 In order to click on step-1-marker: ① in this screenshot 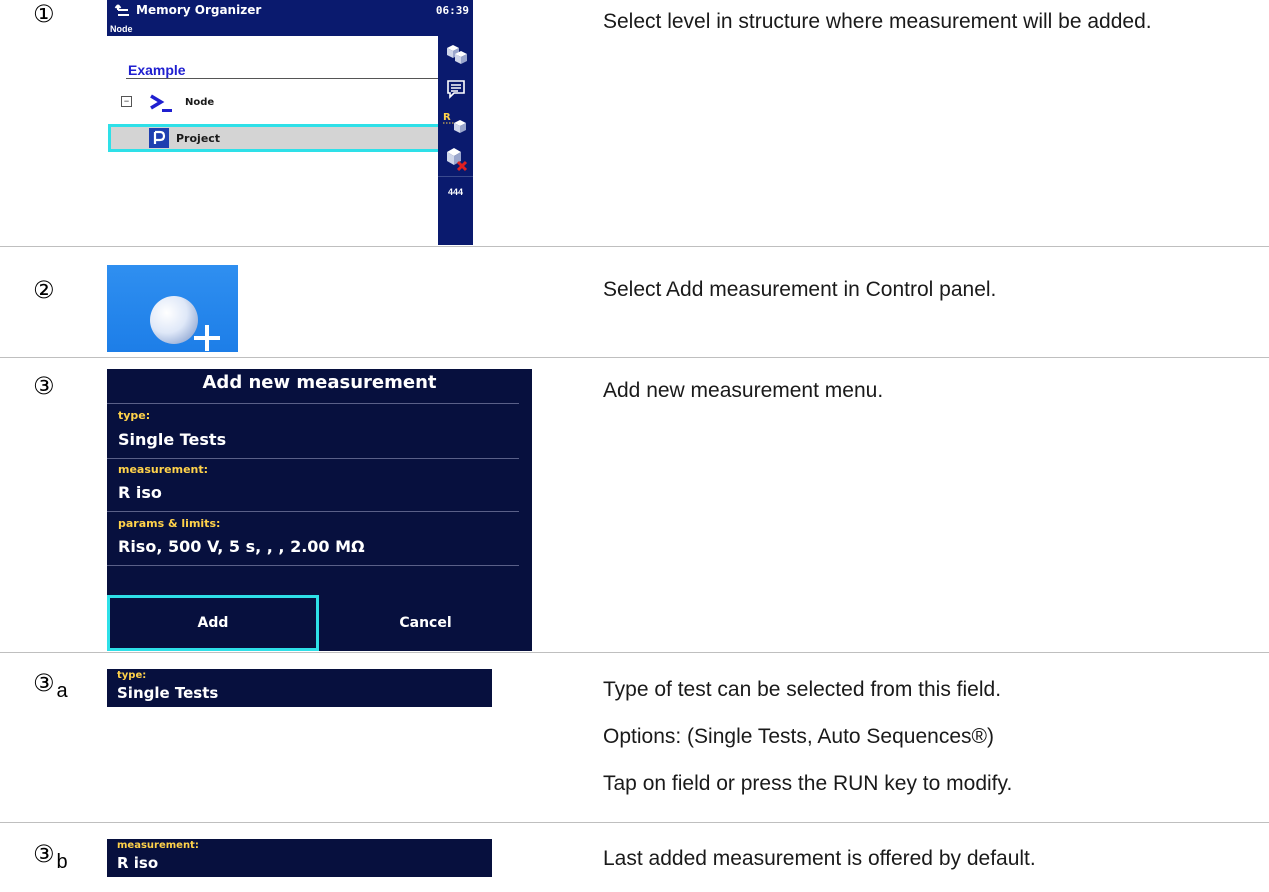, I will do `click(44, 14)`.